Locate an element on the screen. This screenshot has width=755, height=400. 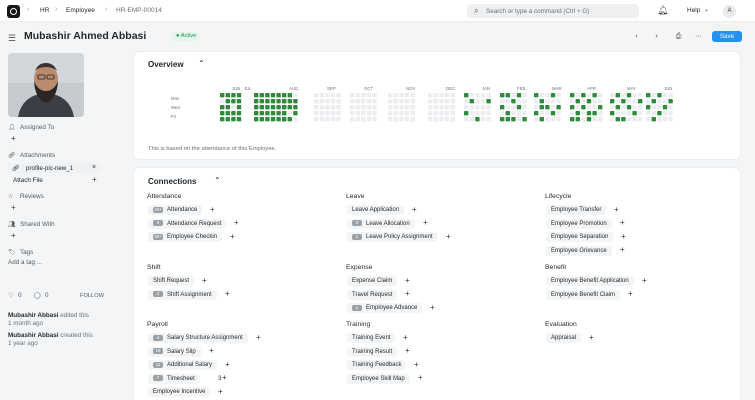
connection-link: 1 Employee Advance is located at coordinates (385, 308).